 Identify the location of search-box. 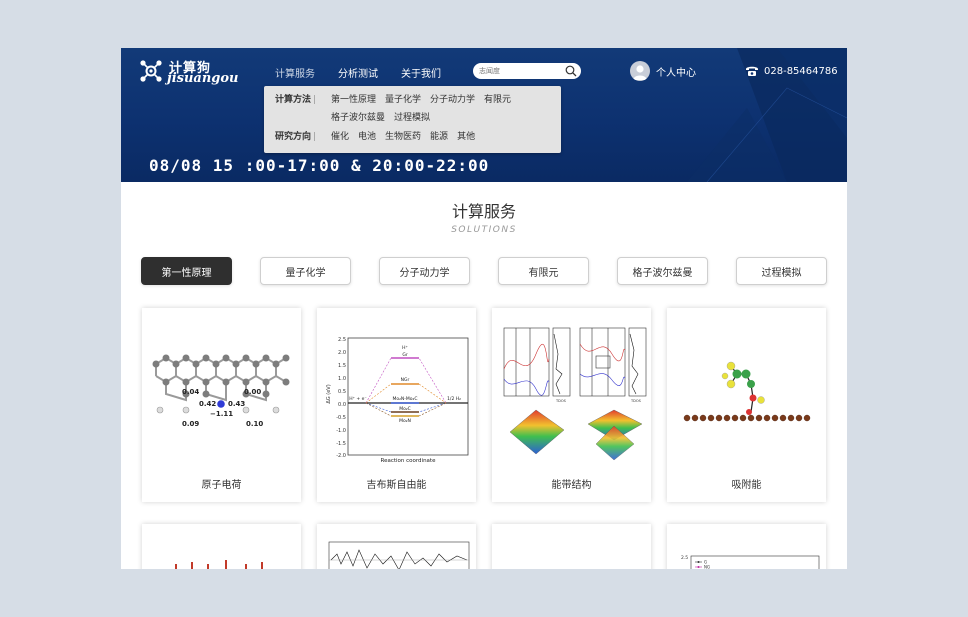
(527, 71).